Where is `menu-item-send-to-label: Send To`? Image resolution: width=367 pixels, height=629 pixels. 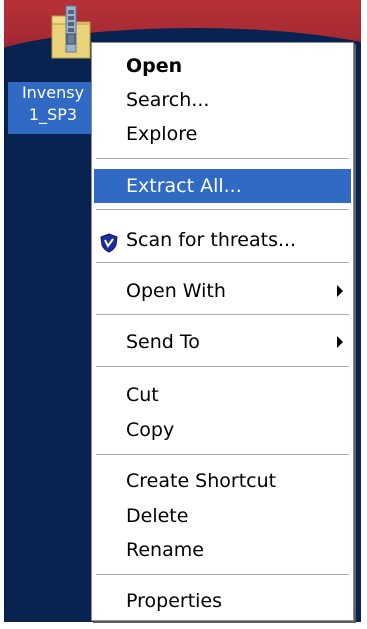
menu-item-send-to-label: Send To is located at coordinates (163, 342).